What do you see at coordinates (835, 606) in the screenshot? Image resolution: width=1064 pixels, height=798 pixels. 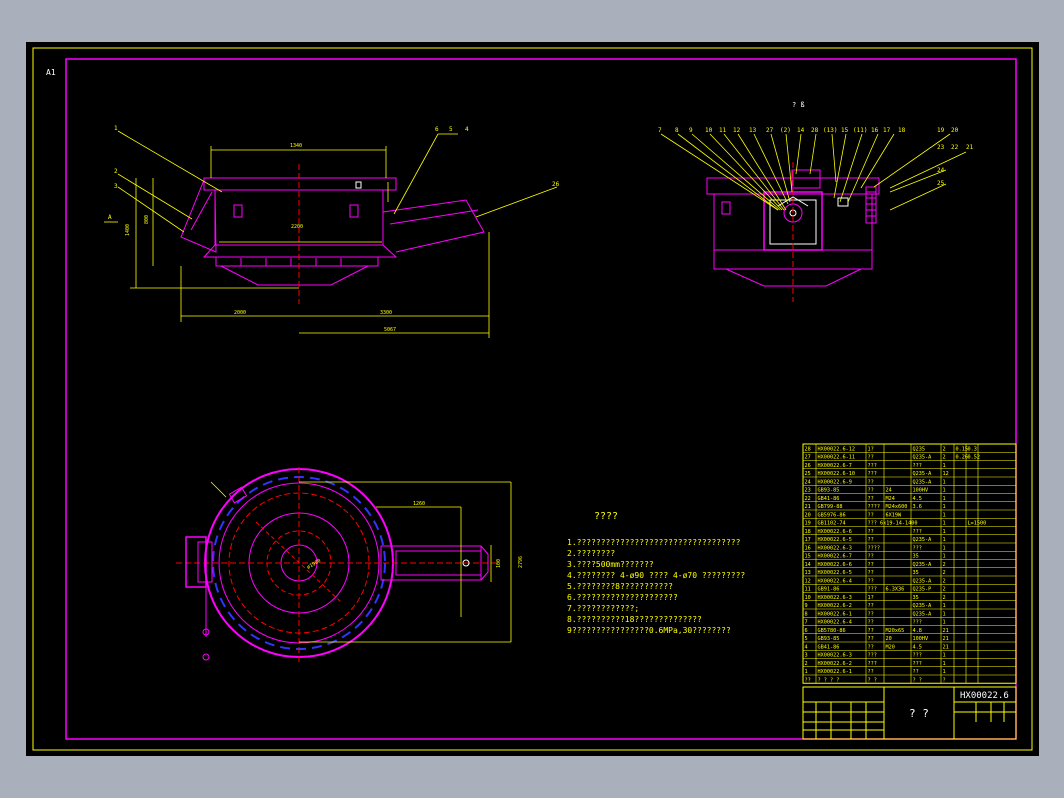 I see `parts-cell: HX00022.6-2` at bounding box center [835, 606].